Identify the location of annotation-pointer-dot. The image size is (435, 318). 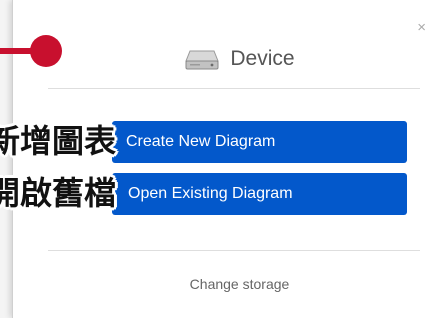
(46, 51).